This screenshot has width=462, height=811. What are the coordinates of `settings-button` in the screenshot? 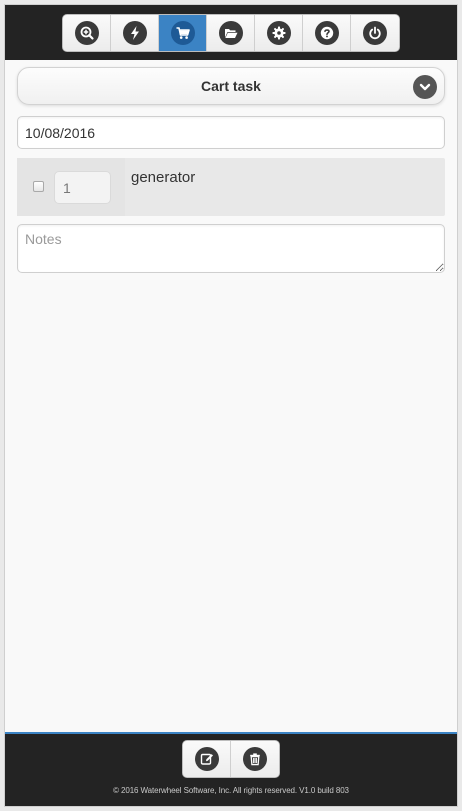 It's located at (279, 33).